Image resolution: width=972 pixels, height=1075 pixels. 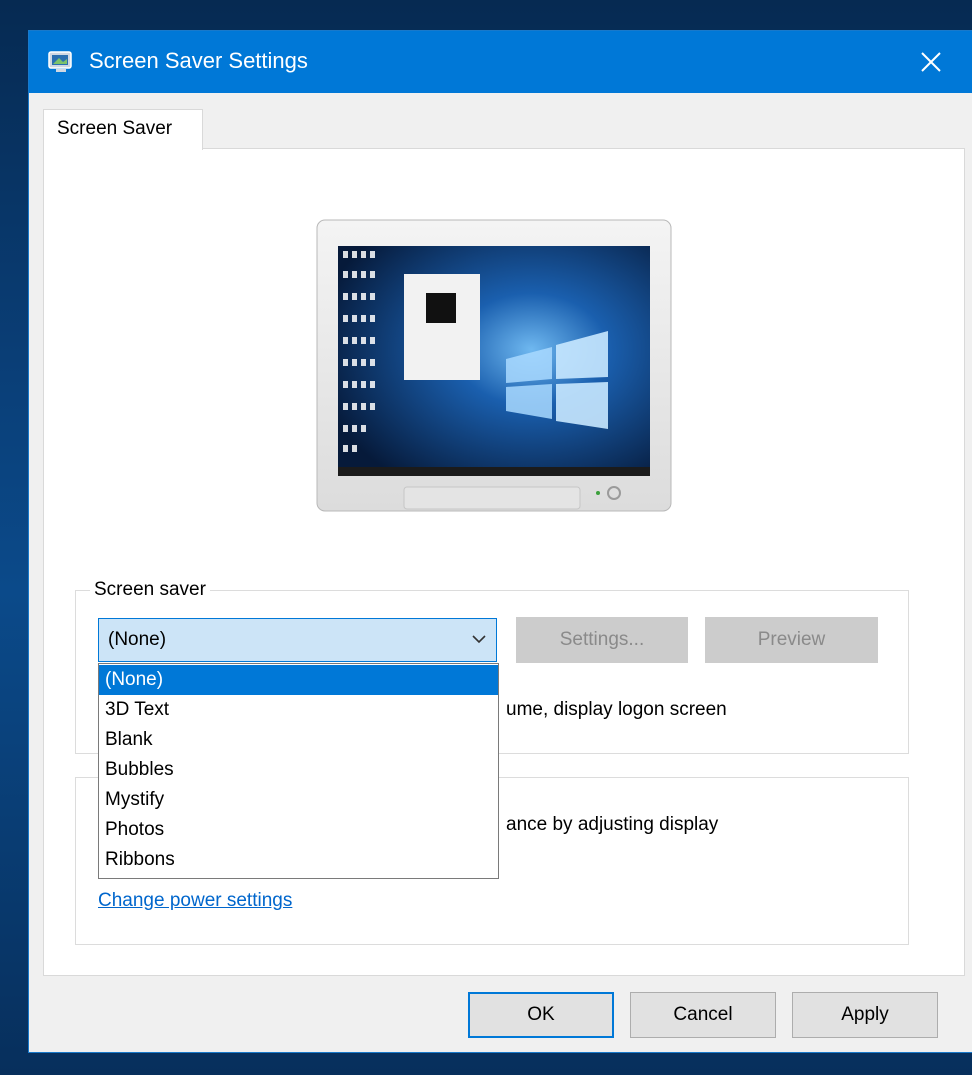 I want to click on dropdown-option-none: (None), so click(x=298, y=680).